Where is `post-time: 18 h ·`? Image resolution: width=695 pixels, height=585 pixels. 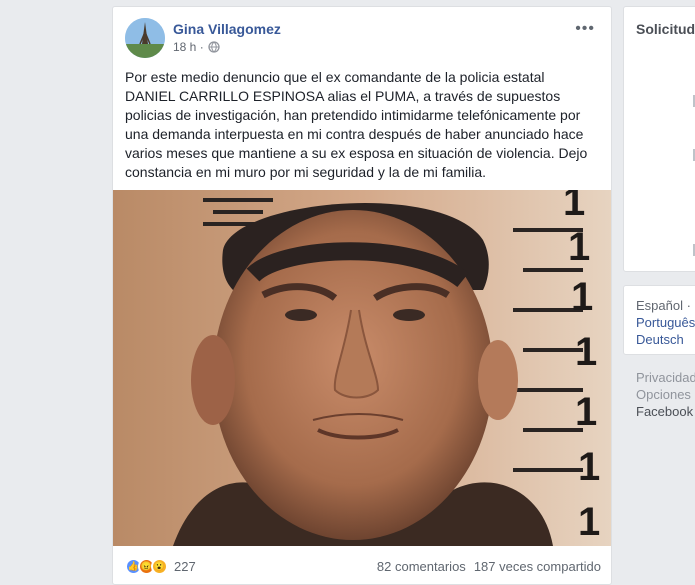
post-time: 18 h · is located at coordinates (188, 47).